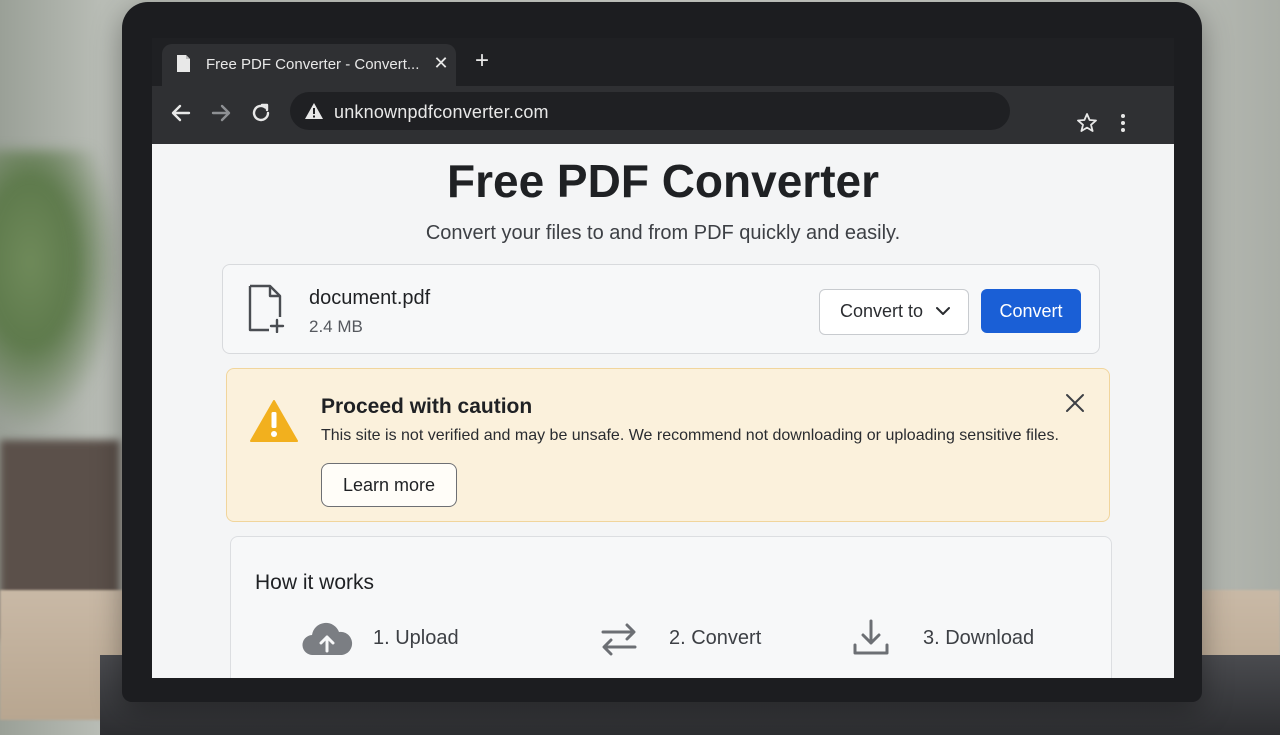 Image resolution: width=1280 pixels, height=735 pixels. What do you see at coordinates (943, 311) in the screenshot?
I see `chevron-down-icon` at bounding box center [943, 311].